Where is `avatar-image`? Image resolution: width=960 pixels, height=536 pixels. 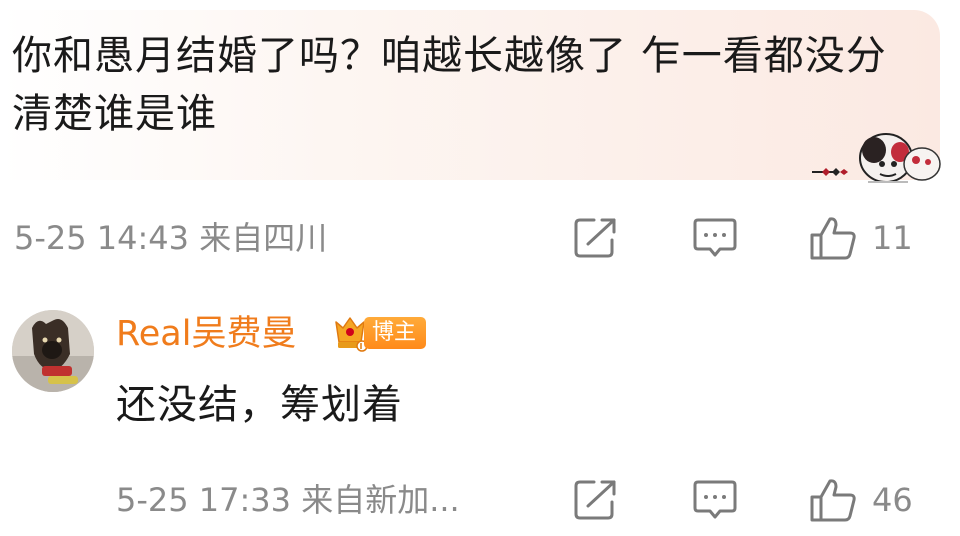
avatar-image is located at coordinates (53, 351).